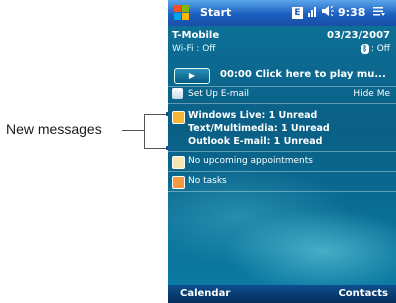 The height and width of the screenshot is (303, 396). What do you see at coordinates (380, 49) in the screenshot?
I see `bluetooth-label: : Off` at bounding box center [380, 49].